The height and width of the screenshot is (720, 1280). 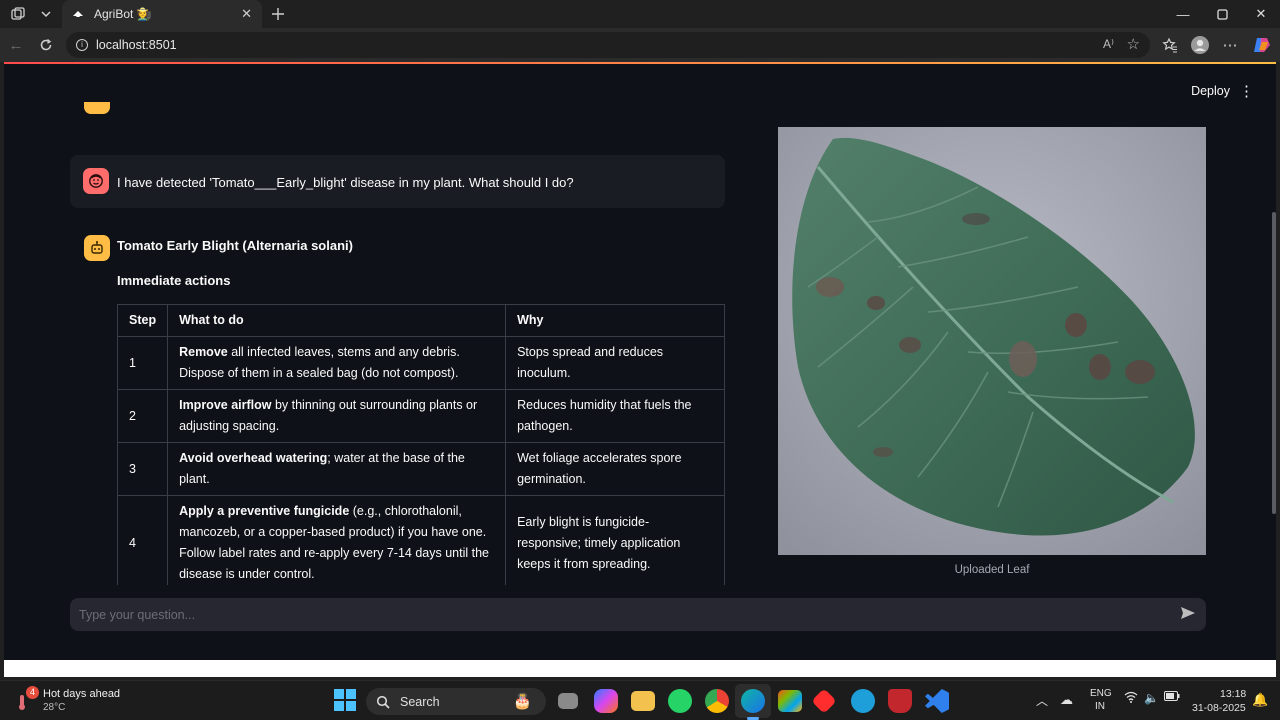 What do you see at coordinates (235, 245) in the screenshot?
I see `bot-response-title: Tomato Early Blight (Alternaria solani)` at bounding box center [235, 245].